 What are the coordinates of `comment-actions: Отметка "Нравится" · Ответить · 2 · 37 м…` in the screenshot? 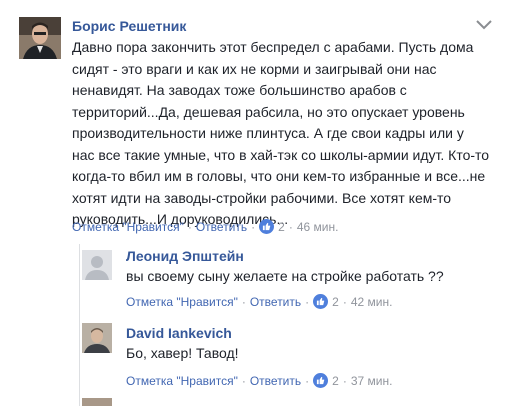 It's located at (259, 380).